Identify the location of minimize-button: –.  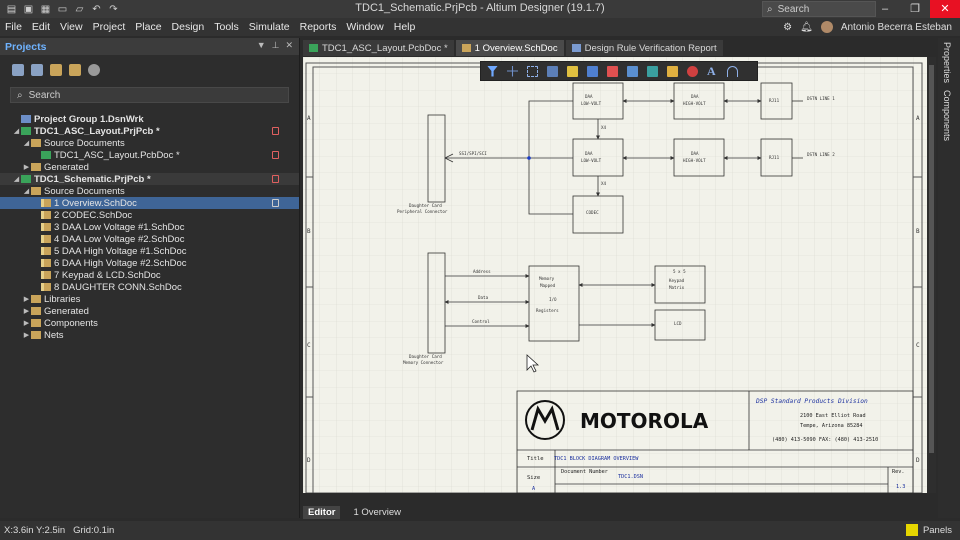
(885, 9).